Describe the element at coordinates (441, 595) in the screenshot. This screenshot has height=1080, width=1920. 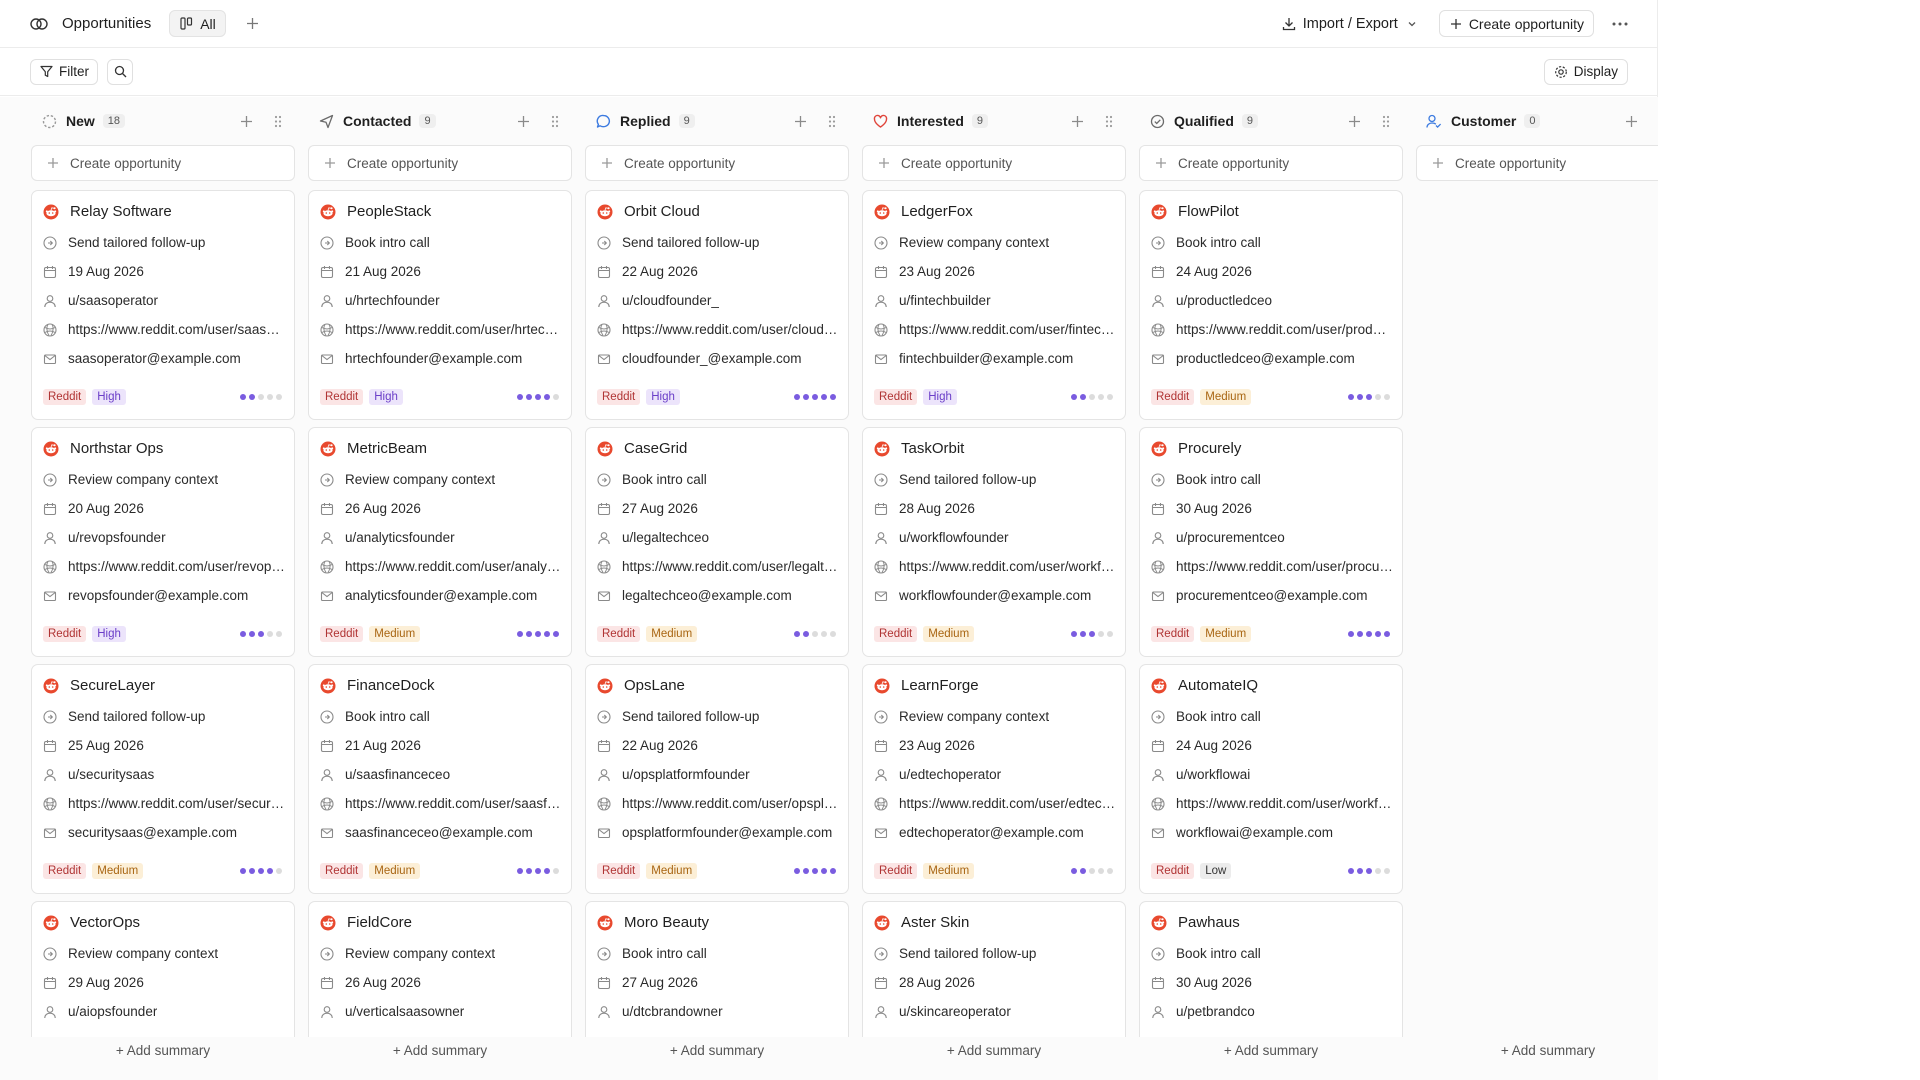
I see `contact-email: analyticsfounder@example.com` at that location.